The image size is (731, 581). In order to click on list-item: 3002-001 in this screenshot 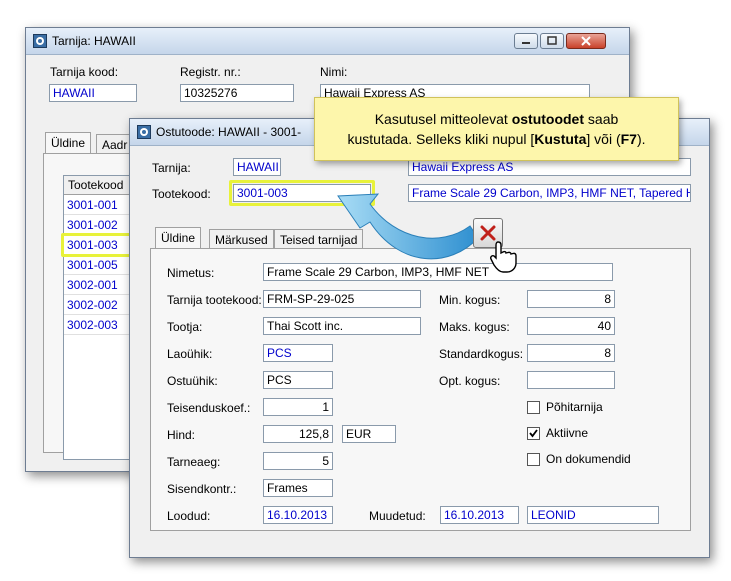, I will do `click(100, 285)`.